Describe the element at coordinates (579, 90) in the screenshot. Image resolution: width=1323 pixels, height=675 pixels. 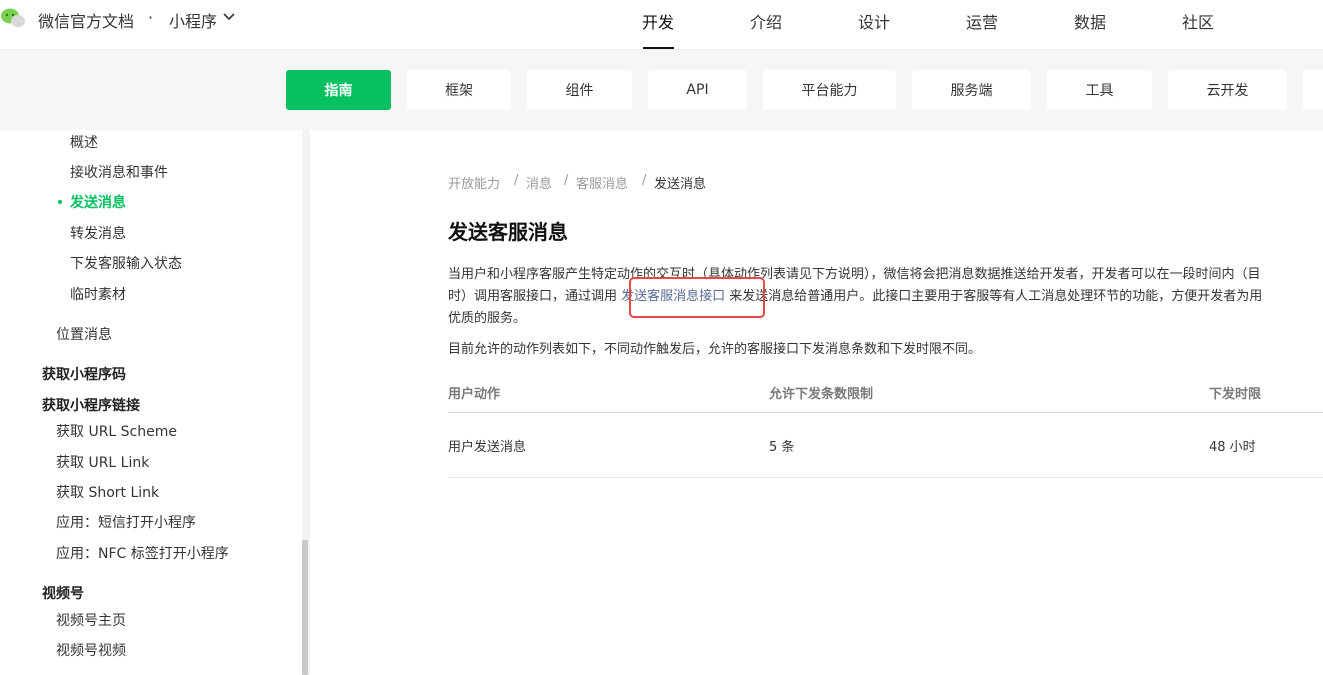
I see `tab-components: 组件` at that location.